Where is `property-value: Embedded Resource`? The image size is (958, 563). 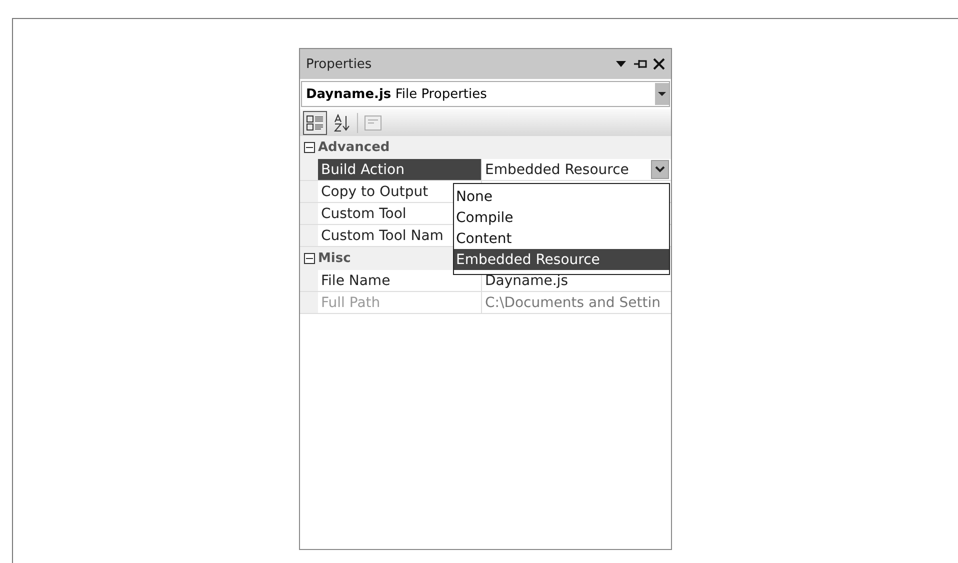 property-value: Embedded Resource is located at coordinates (557, 170).